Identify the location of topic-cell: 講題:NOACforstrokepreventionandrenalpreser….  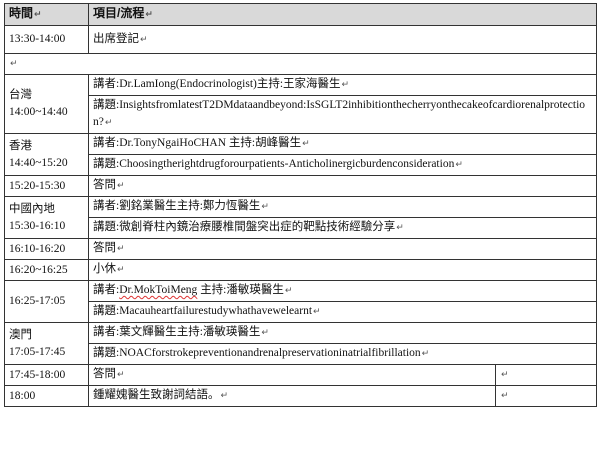
(342, 354).